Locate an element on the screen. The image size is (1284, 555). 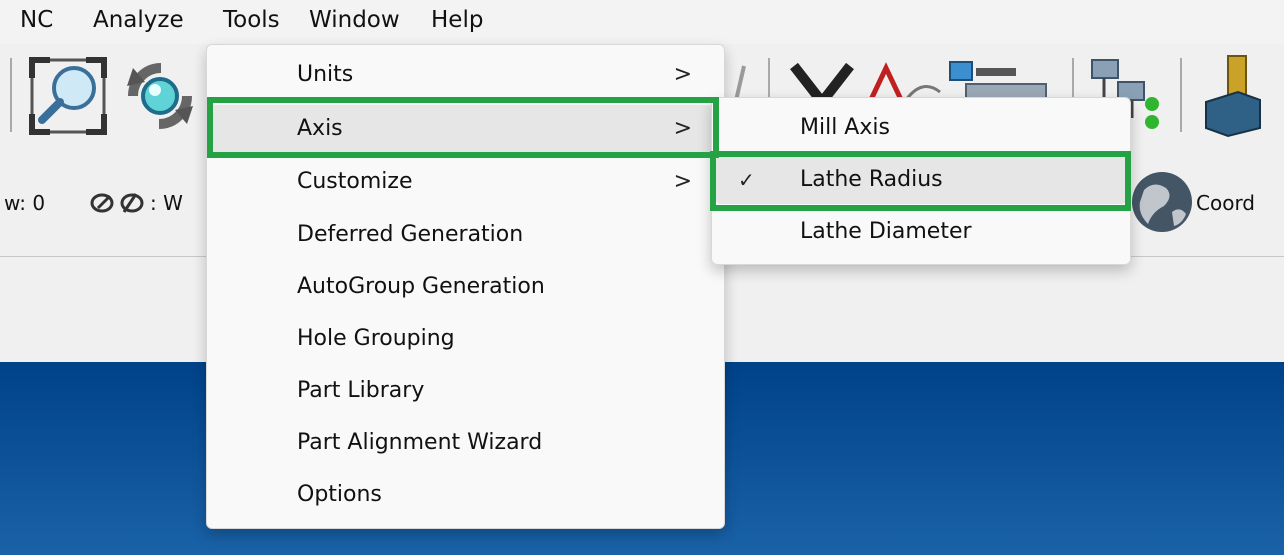
menu-item-part-library: Part Library is located at coordinates (465, 391).